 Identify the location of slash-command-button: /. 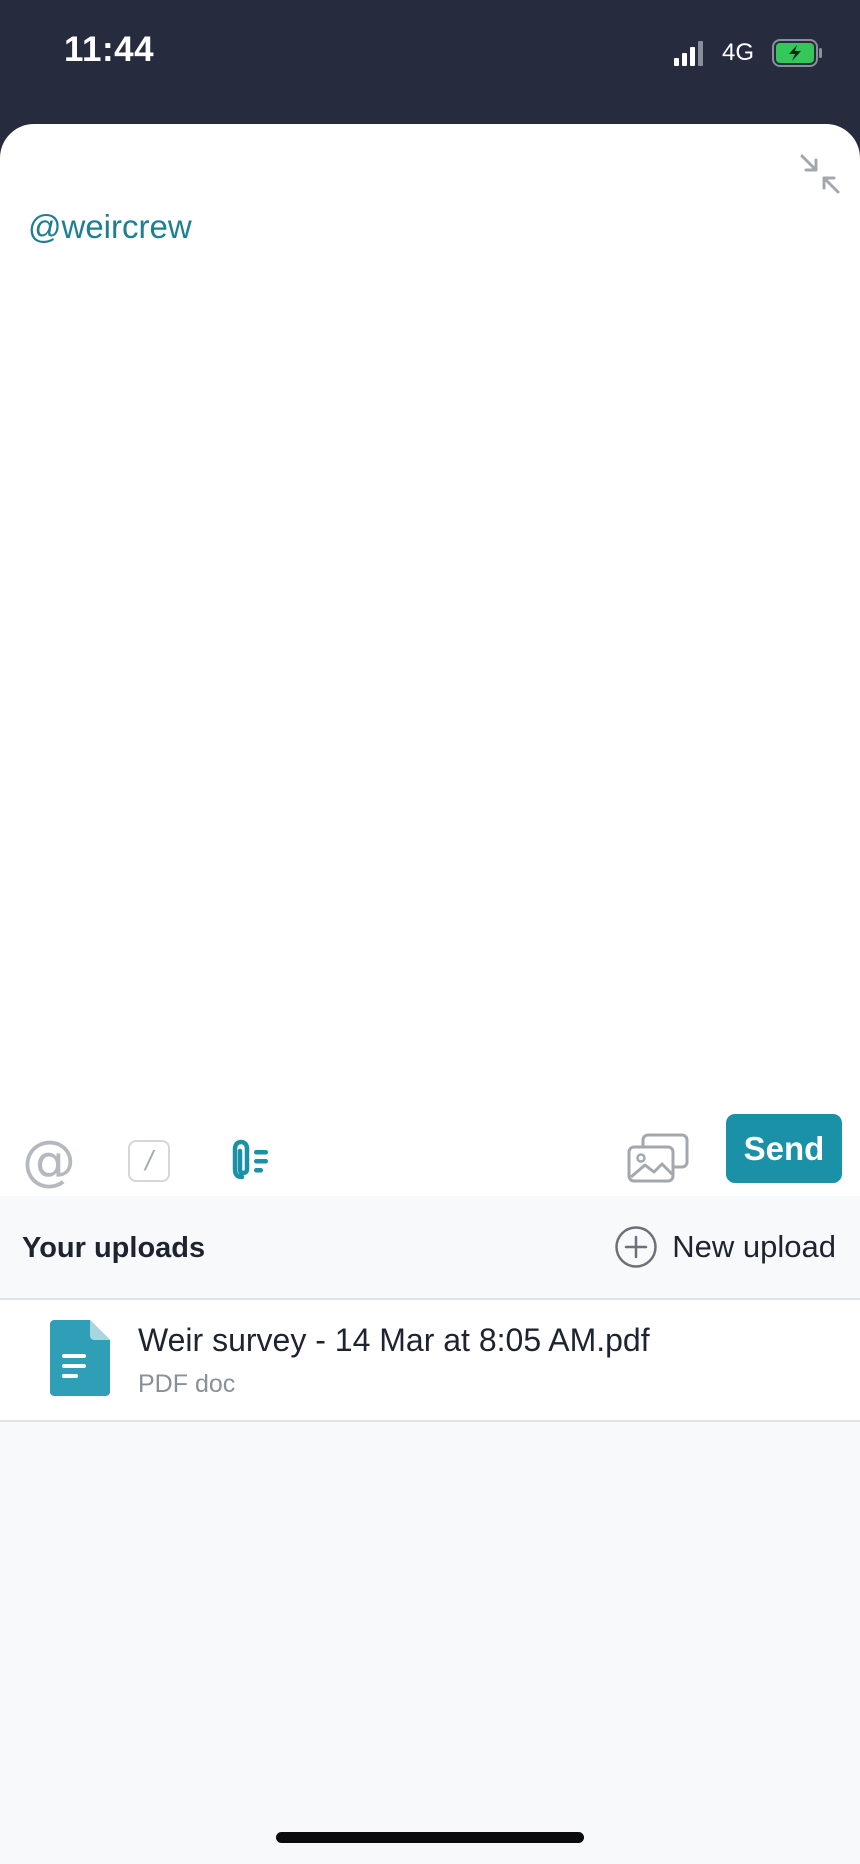
(149, 1161).